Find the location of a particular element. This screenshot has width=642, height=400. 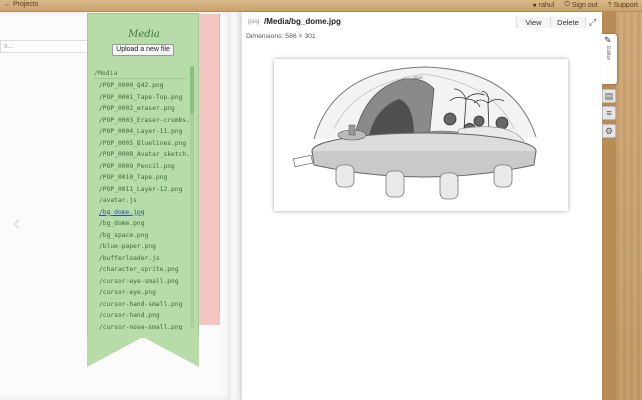

delete-button: Delete is located at coordinates (568, 22).